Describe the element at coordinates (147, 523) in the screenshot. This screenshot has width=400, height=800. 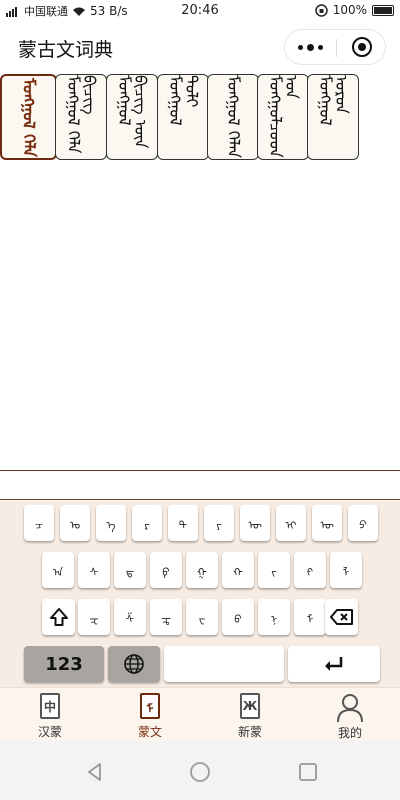
I see `letter-key: ᠷ` at that location.